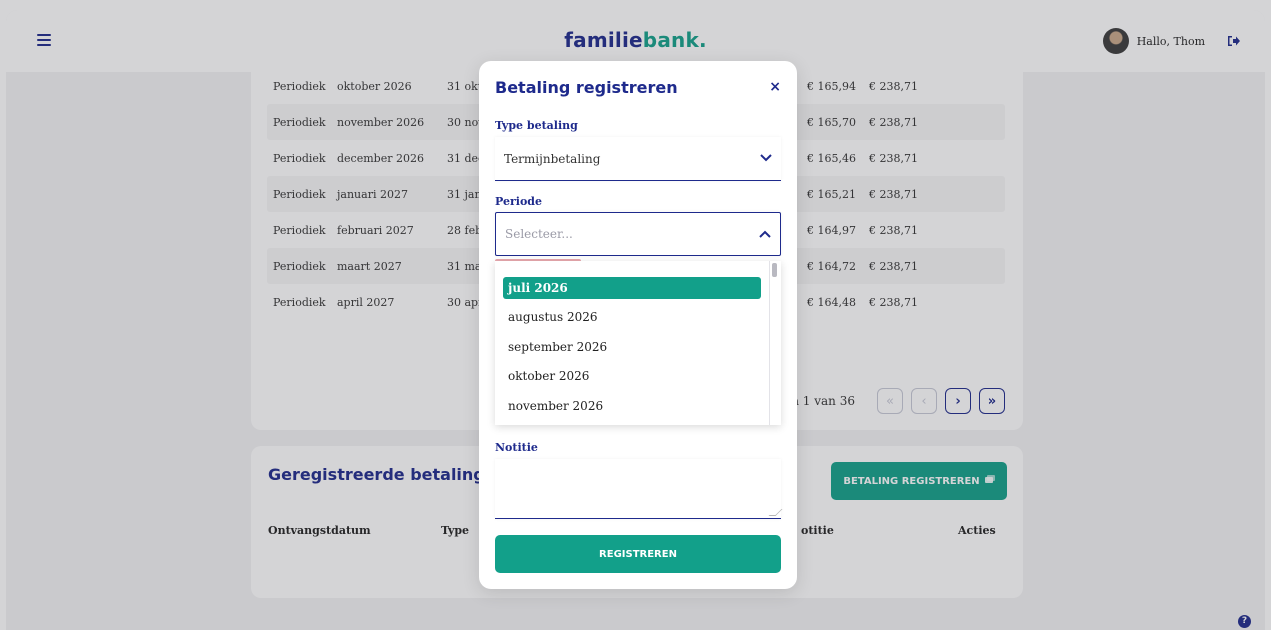 The height and width of the screenshot is (630, 1271). I want to click on type-select: Termijnbetaling, so click(638, 159).